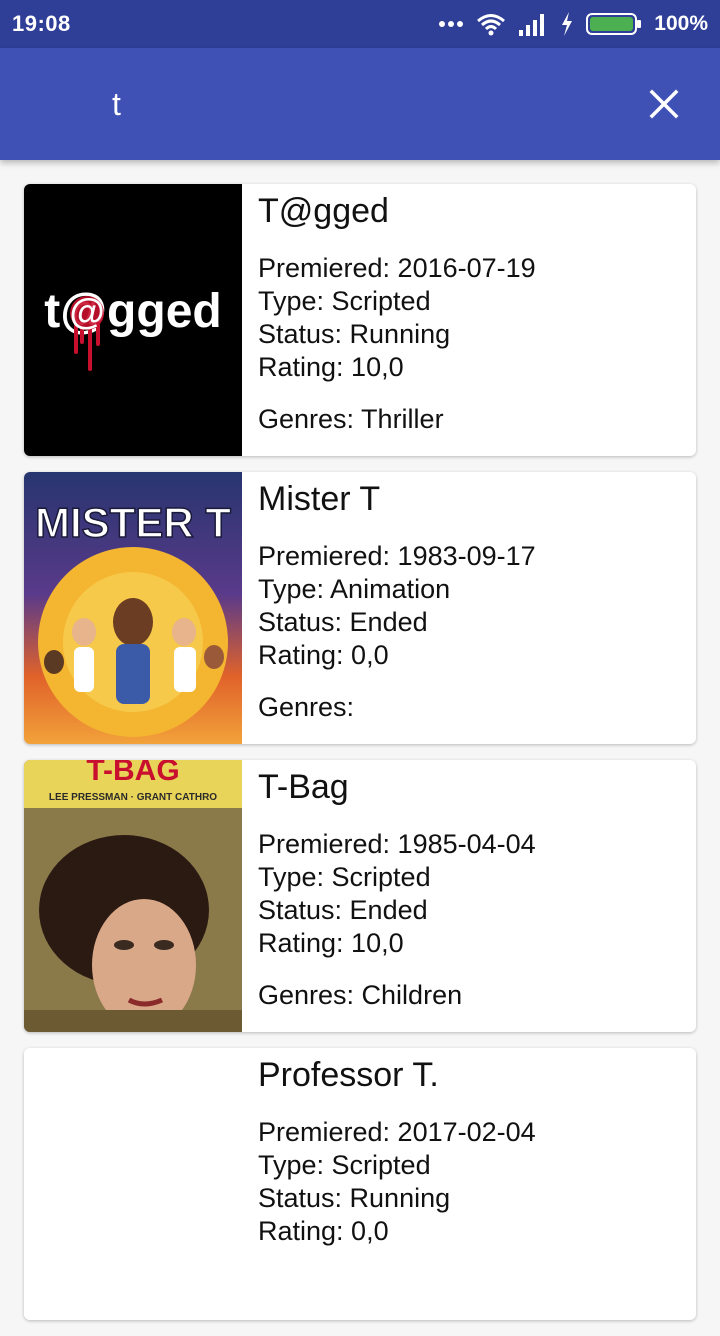 The height and width of the screenshot is (1336, 720). Describe the element at coordinates (306, 707) in the screenshot. I see `show-genres: Genres:` at that location.